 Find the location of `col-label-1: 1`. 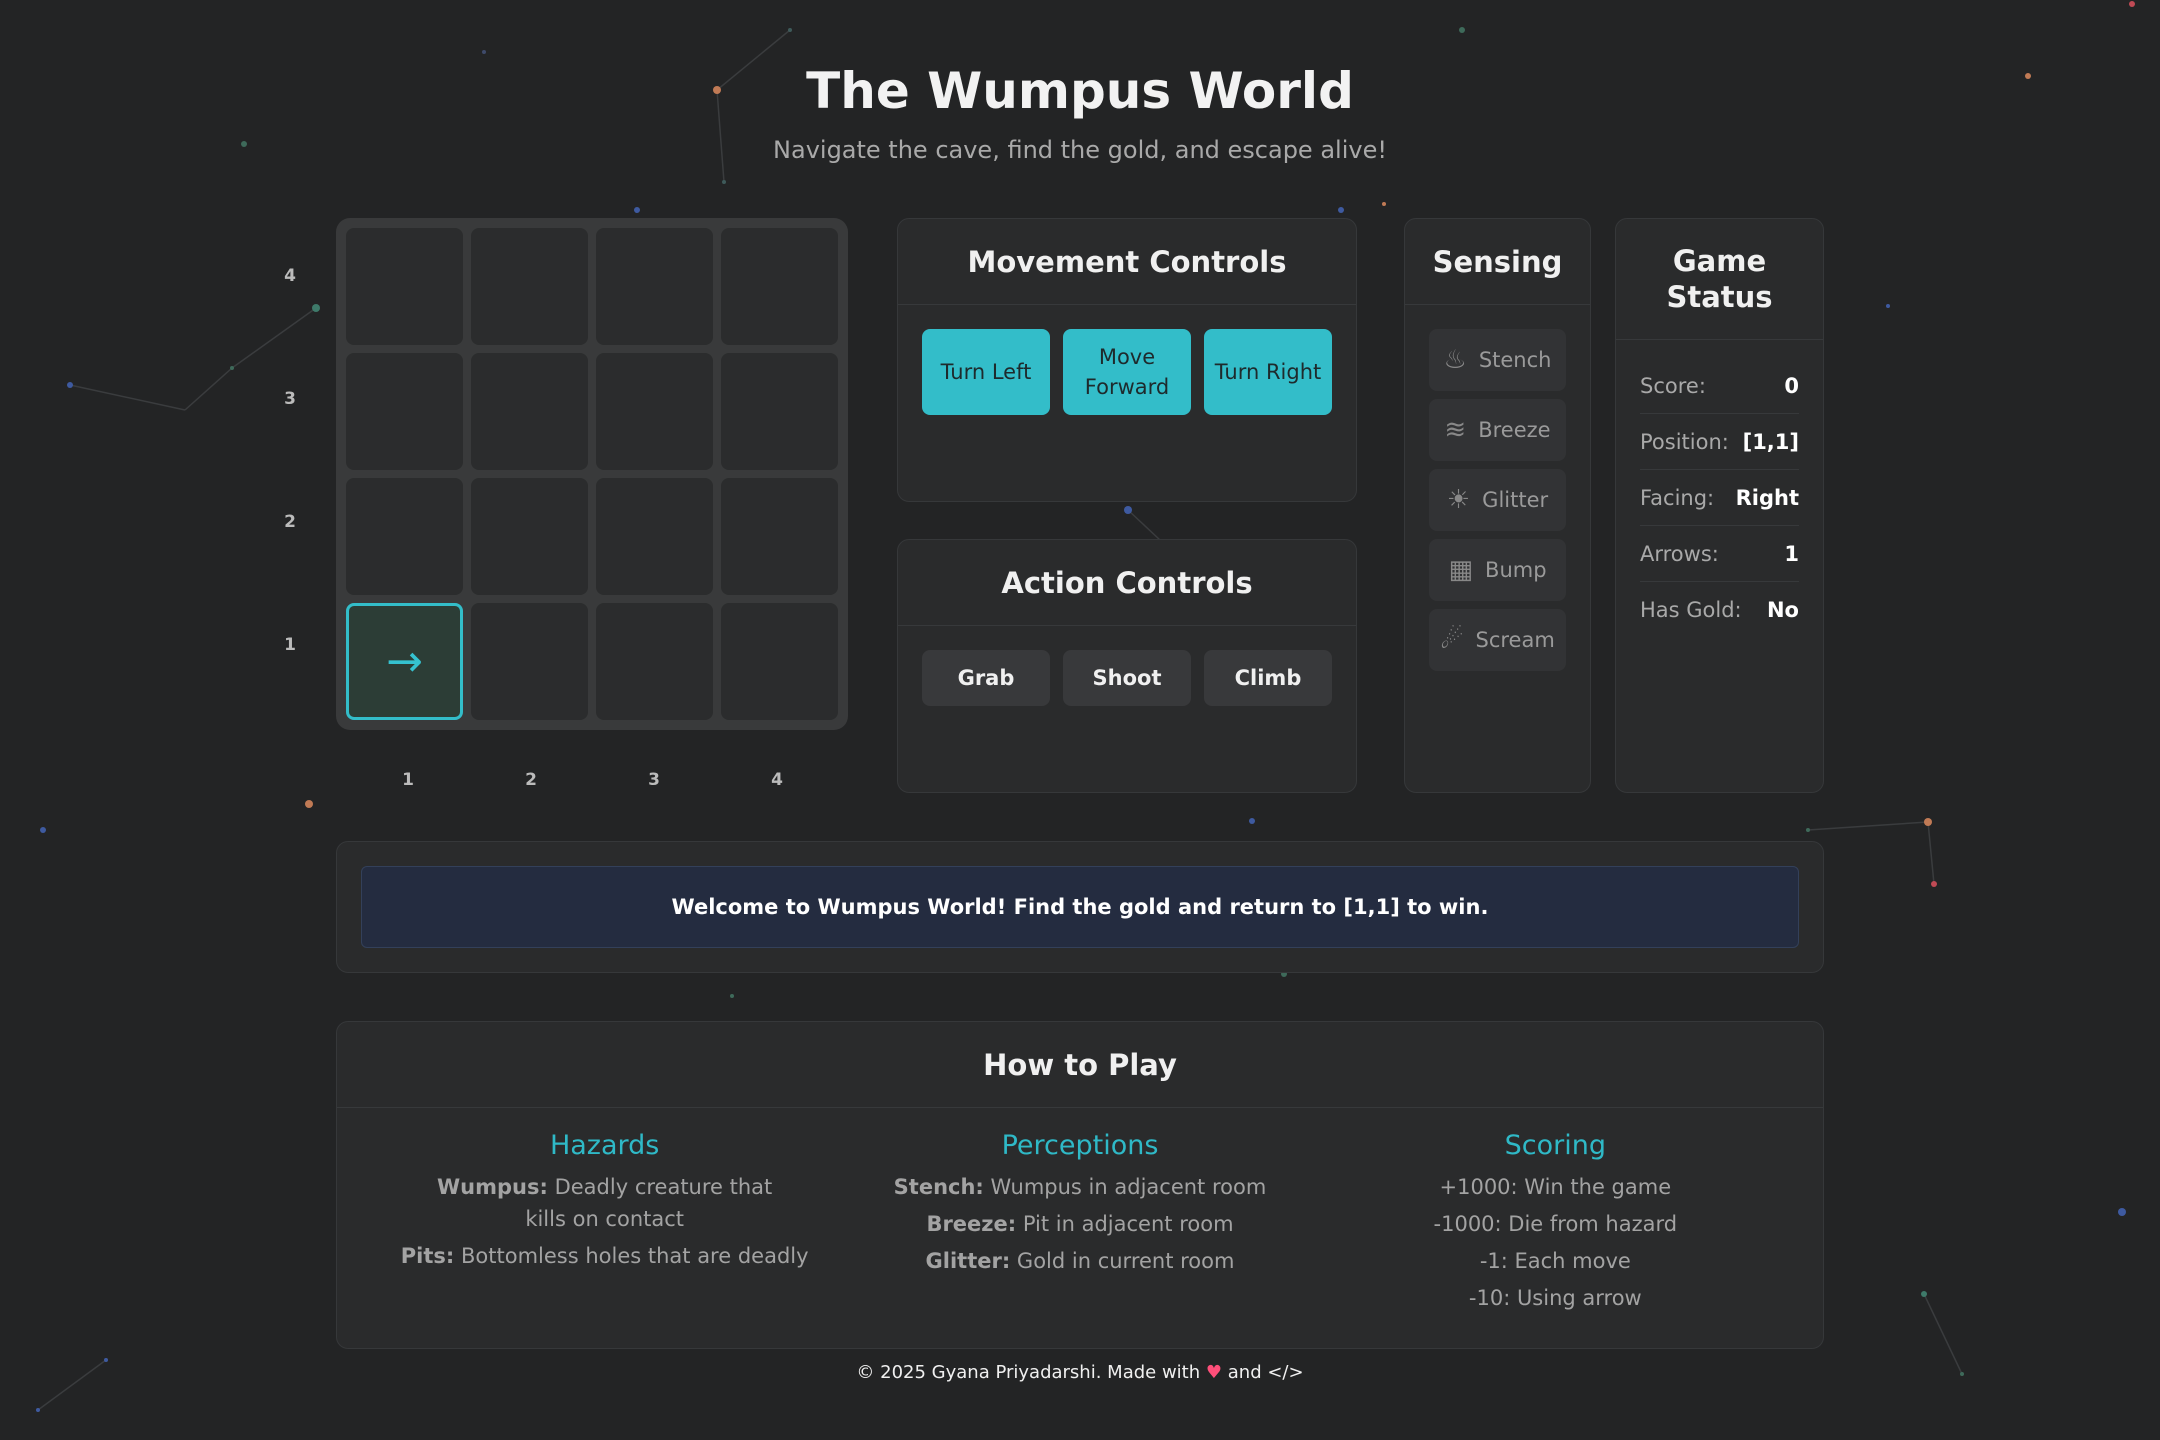

col-label-1: 1 is located at coordinates (408, 780).